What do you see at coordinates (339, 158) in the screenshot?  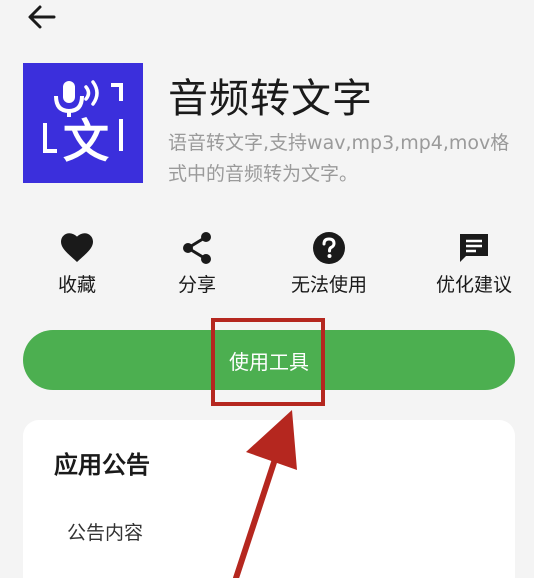 I see `app-description: 语音转文字,支持wav,mp3,mp4,mov格式中的音频转为文字。` at bounding box center [339, 158].